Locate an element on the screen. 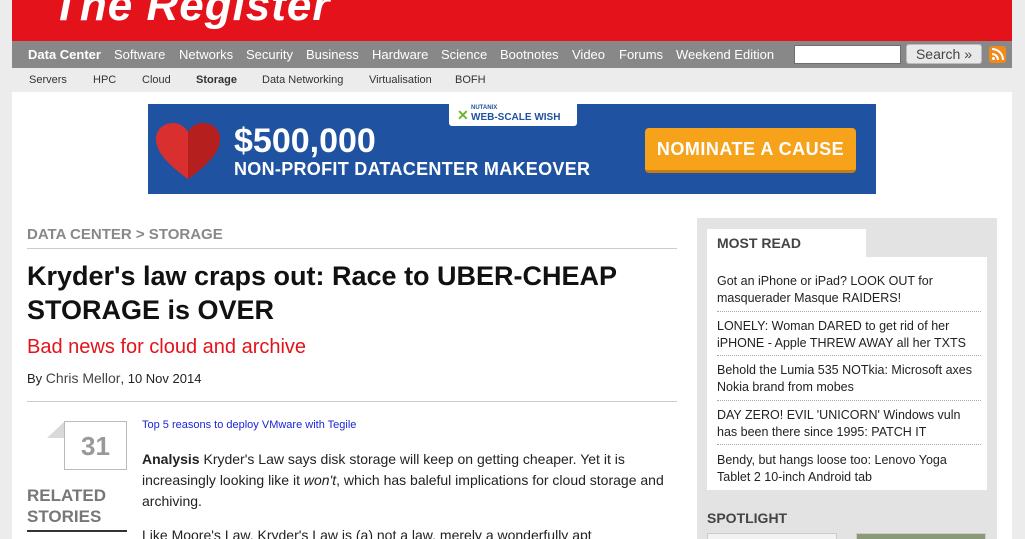 This screenshot has height=539, width=1025. related-stories-title: RELATED STORIES is located at coordinates (67, 506).